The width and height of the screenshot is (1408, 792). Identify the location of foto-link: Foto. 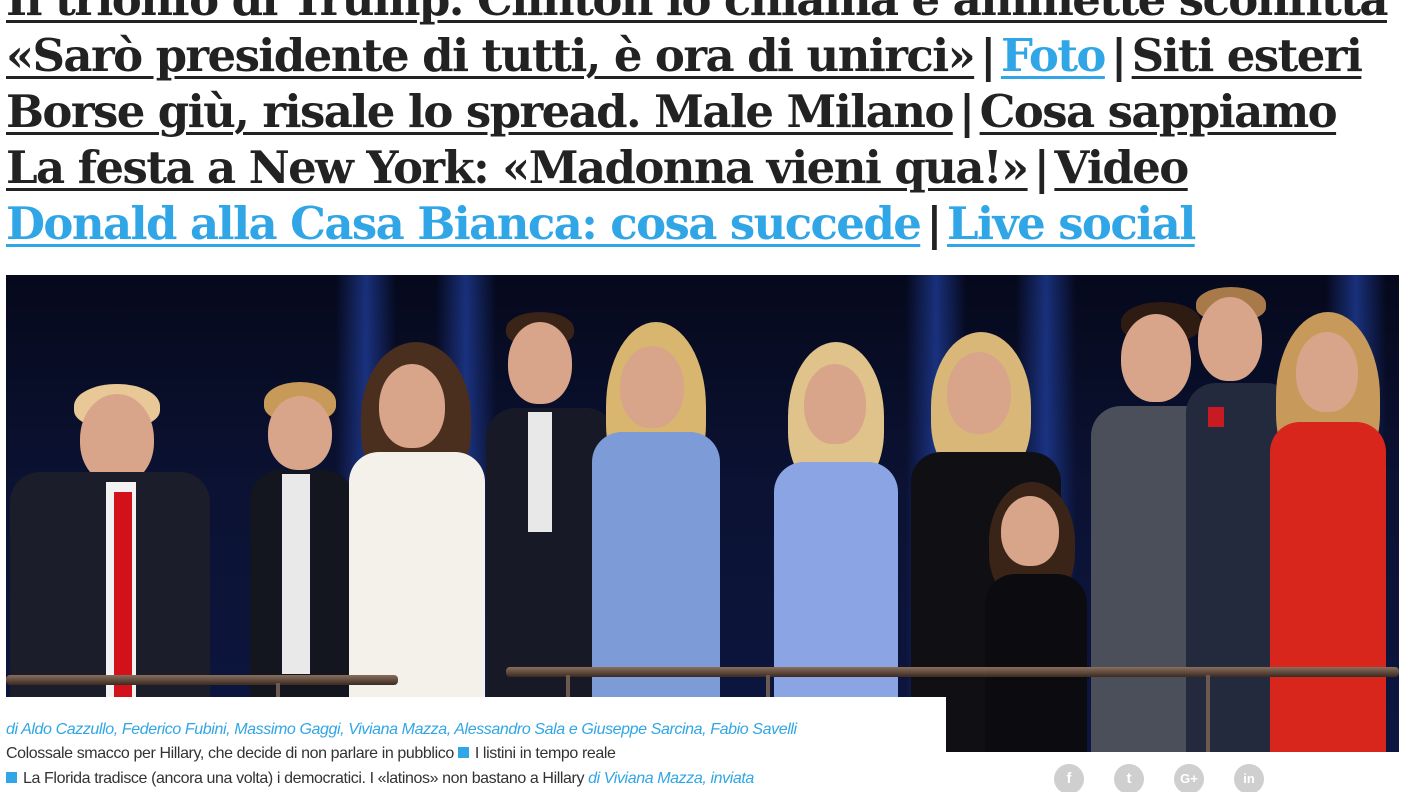
(1054, 55).